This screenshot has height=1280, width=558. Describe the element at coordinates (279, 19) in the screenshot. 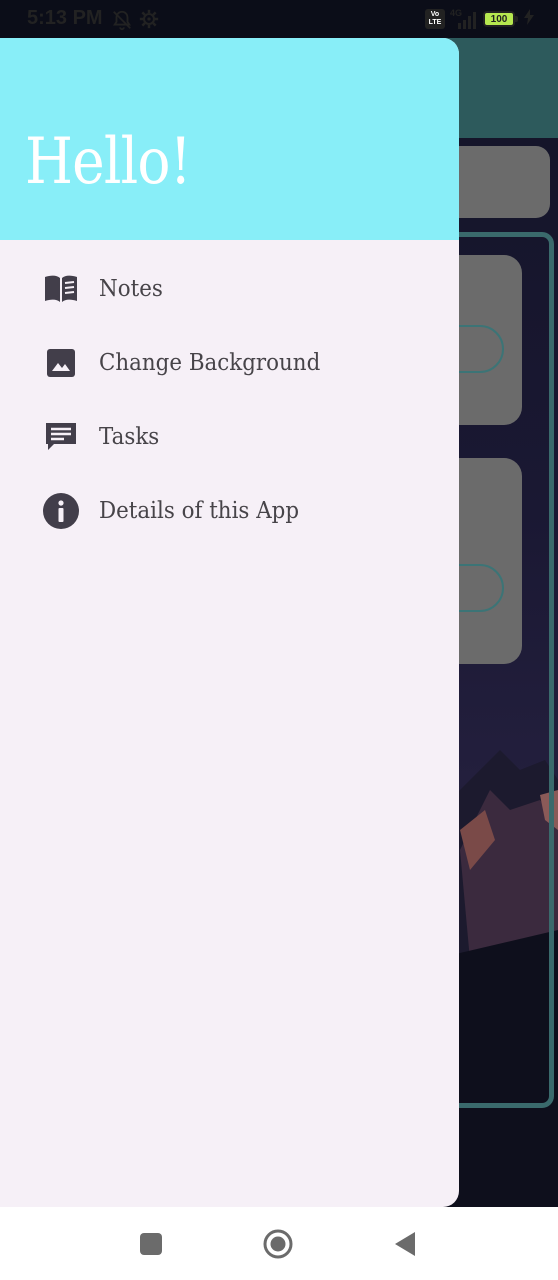

I see `status-bar: 5:13 PM Vo LTE 4G 100` at that location.